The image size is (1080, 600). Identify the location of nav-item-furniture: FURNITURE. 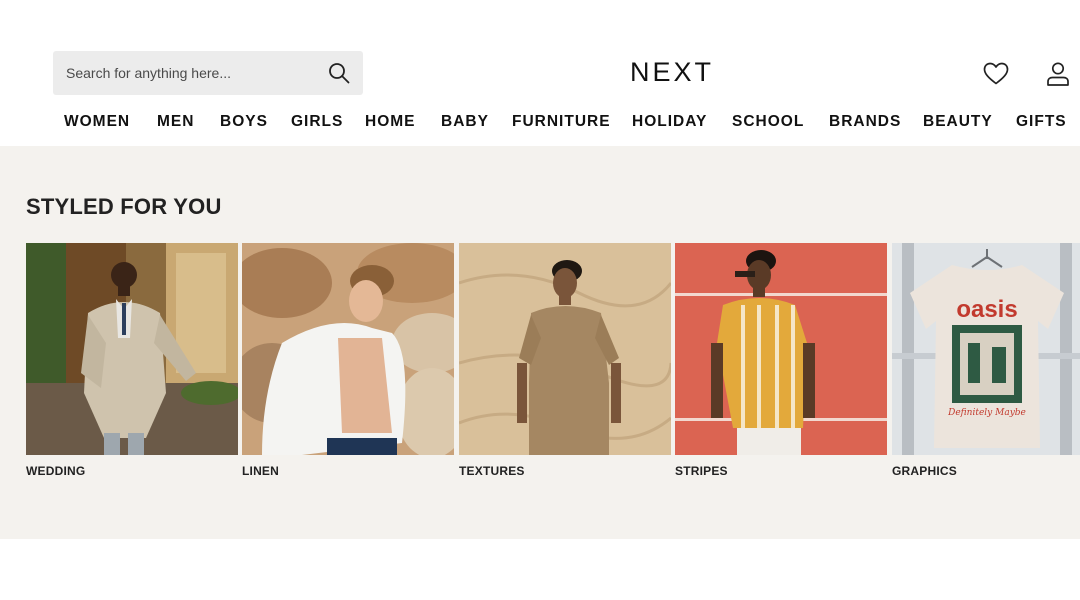
(561, 122).